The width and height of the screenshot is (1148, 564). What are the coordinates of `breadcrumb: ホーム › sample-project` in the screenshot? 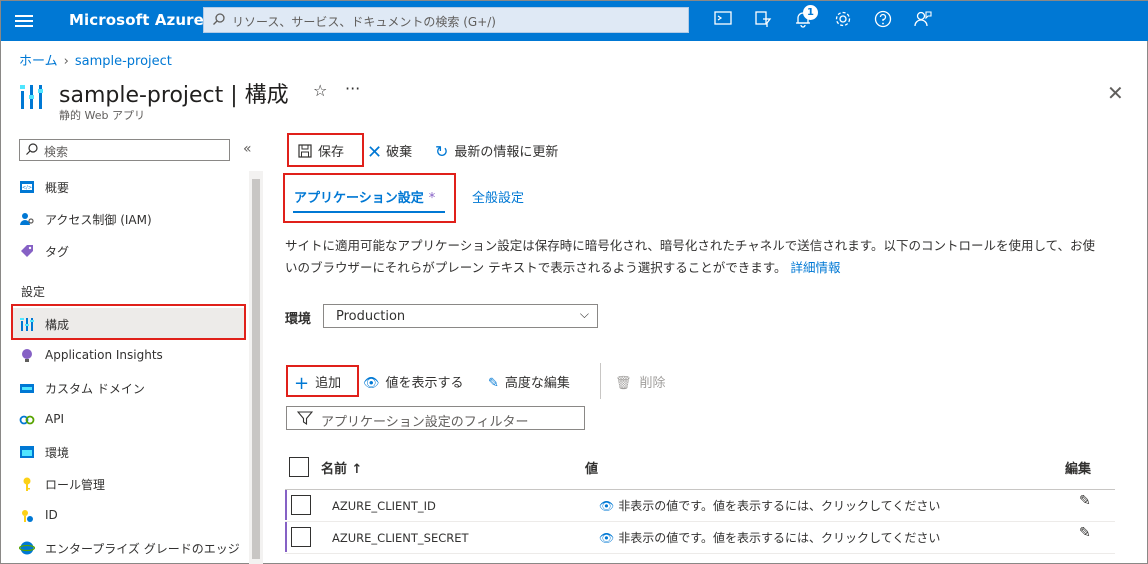 It's located at (95, 59).